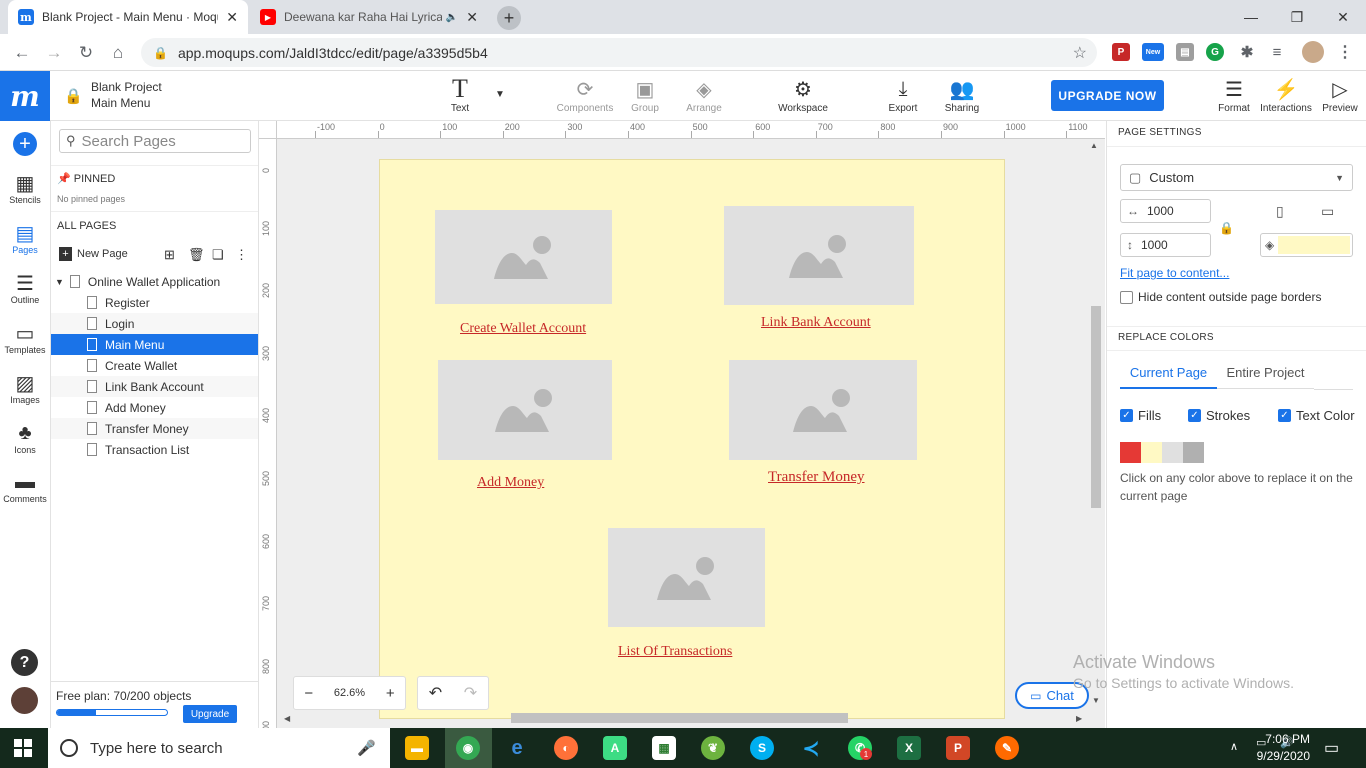  What do you see at coordinates (509, 18) in the screenshot?
I see `new-tab-button: +` at bounding box center [509, 18].